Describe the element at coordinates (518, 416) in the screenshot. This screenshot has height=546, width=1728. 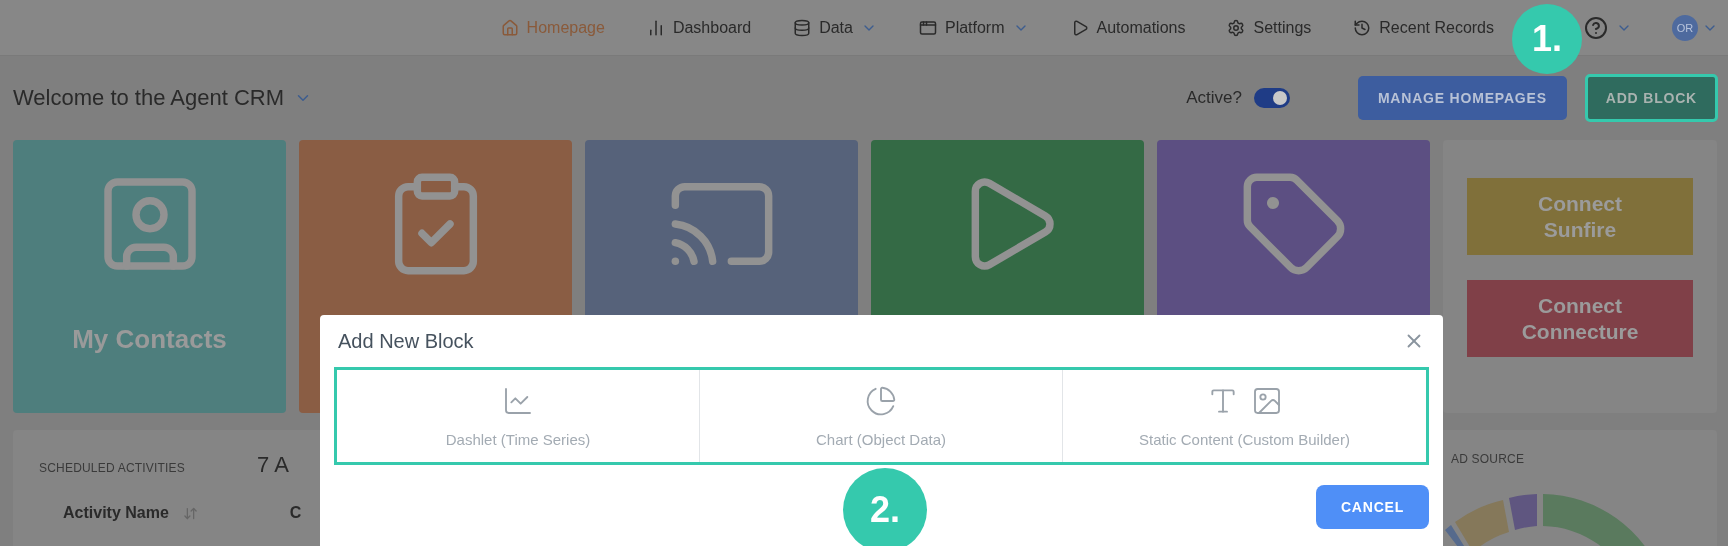
I see `block-option: Dashlet (Time Series)` at that location.